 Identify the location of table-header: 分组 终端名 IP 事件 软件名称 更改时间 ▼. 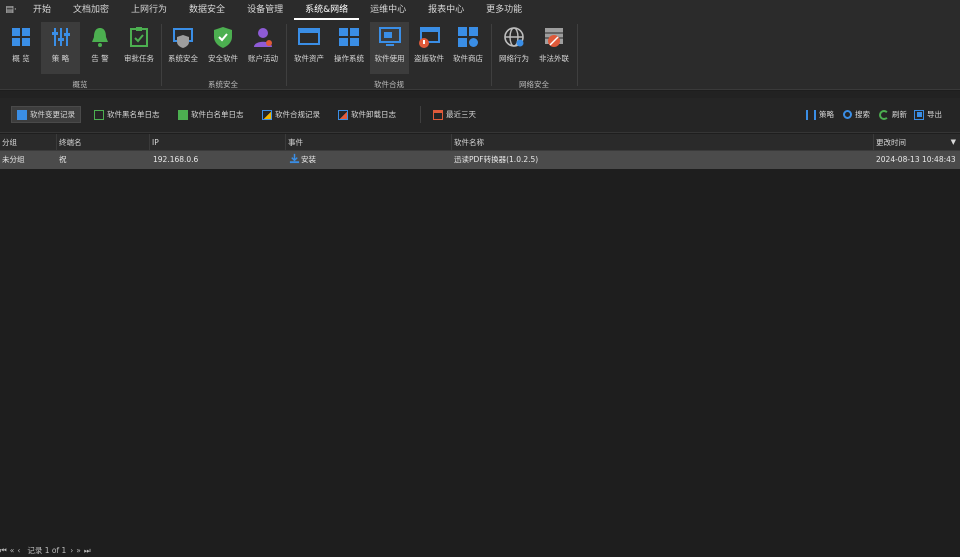
(480, 142).